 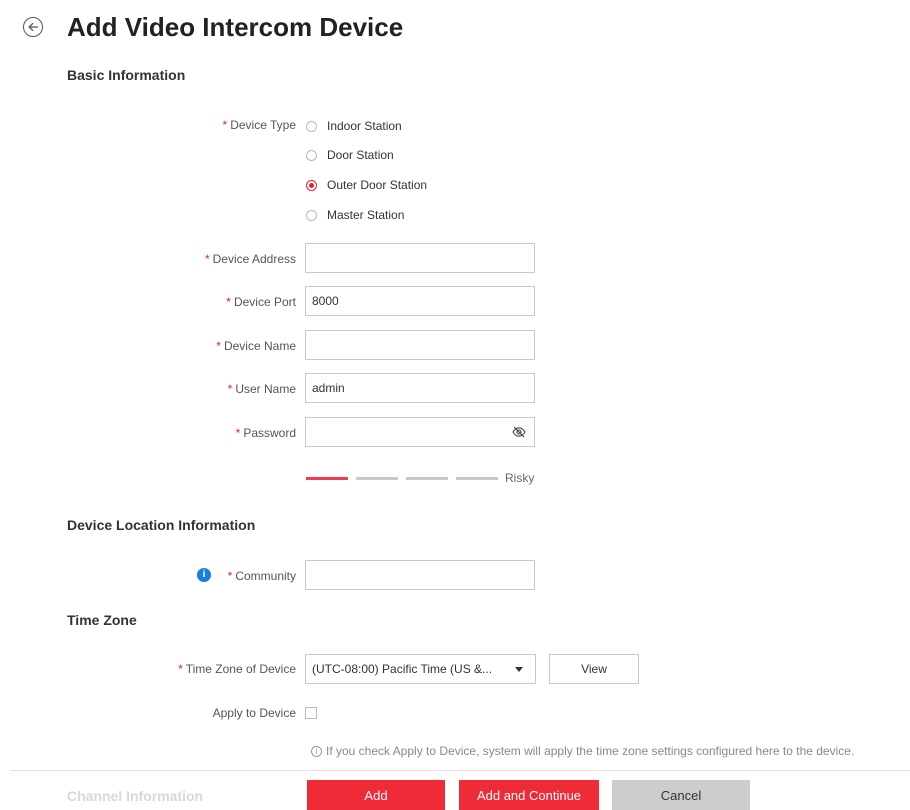 I want to click on password-strength-label: Risky, so click(x=520, y=478).